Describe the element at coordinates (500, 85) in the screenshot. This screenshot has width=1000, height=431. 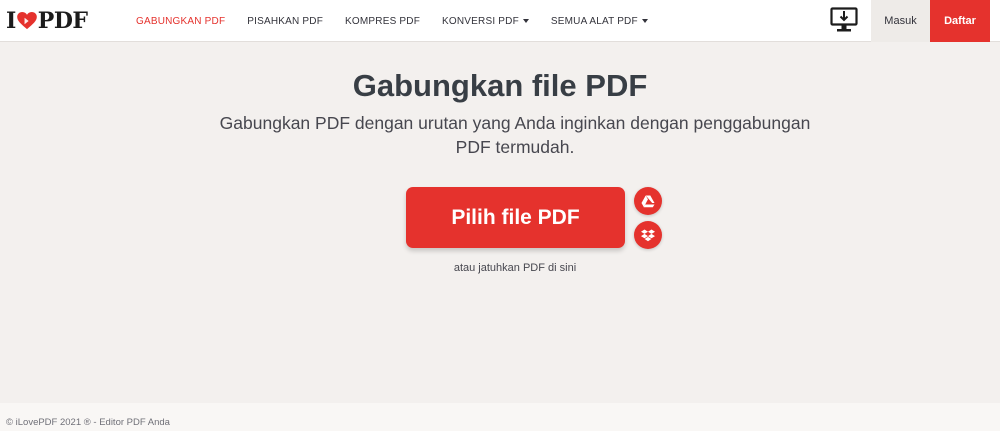
I see `page-title: Gabungkan file PDF` at that location.